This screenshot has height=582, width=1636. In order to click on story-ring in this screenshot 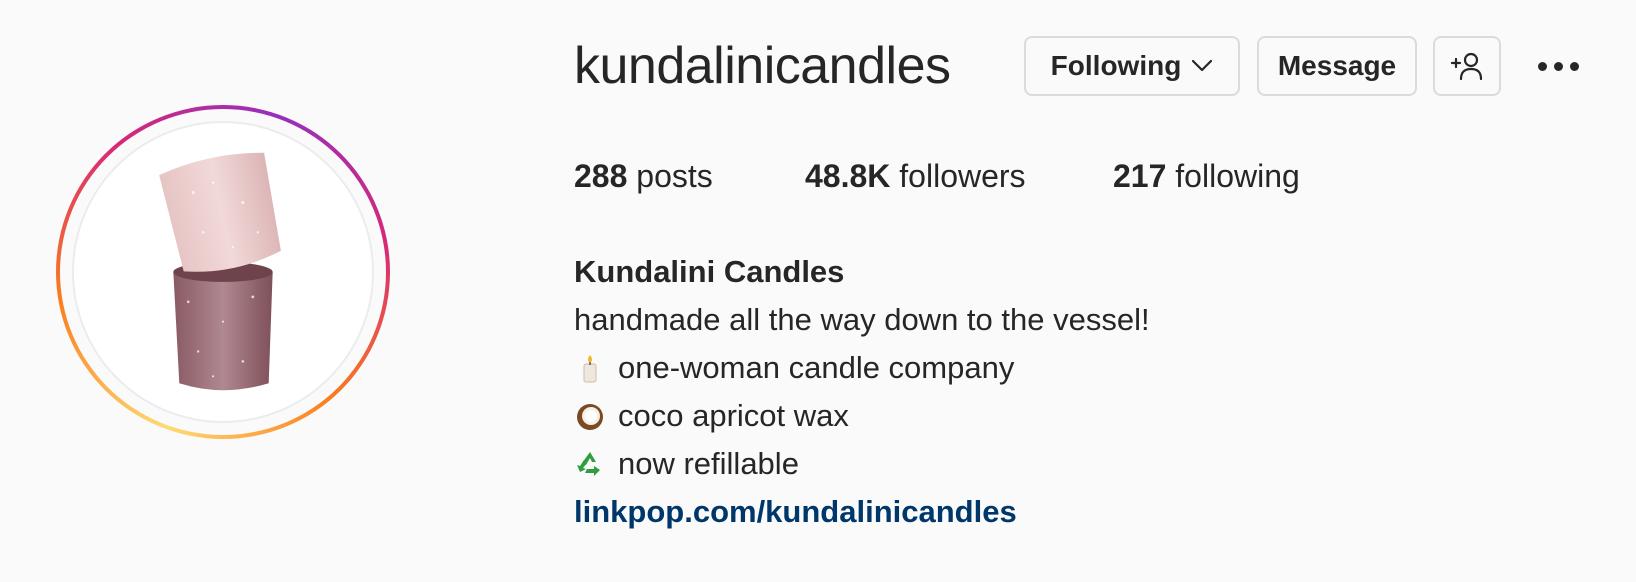, I will do `click(223, 272)`.